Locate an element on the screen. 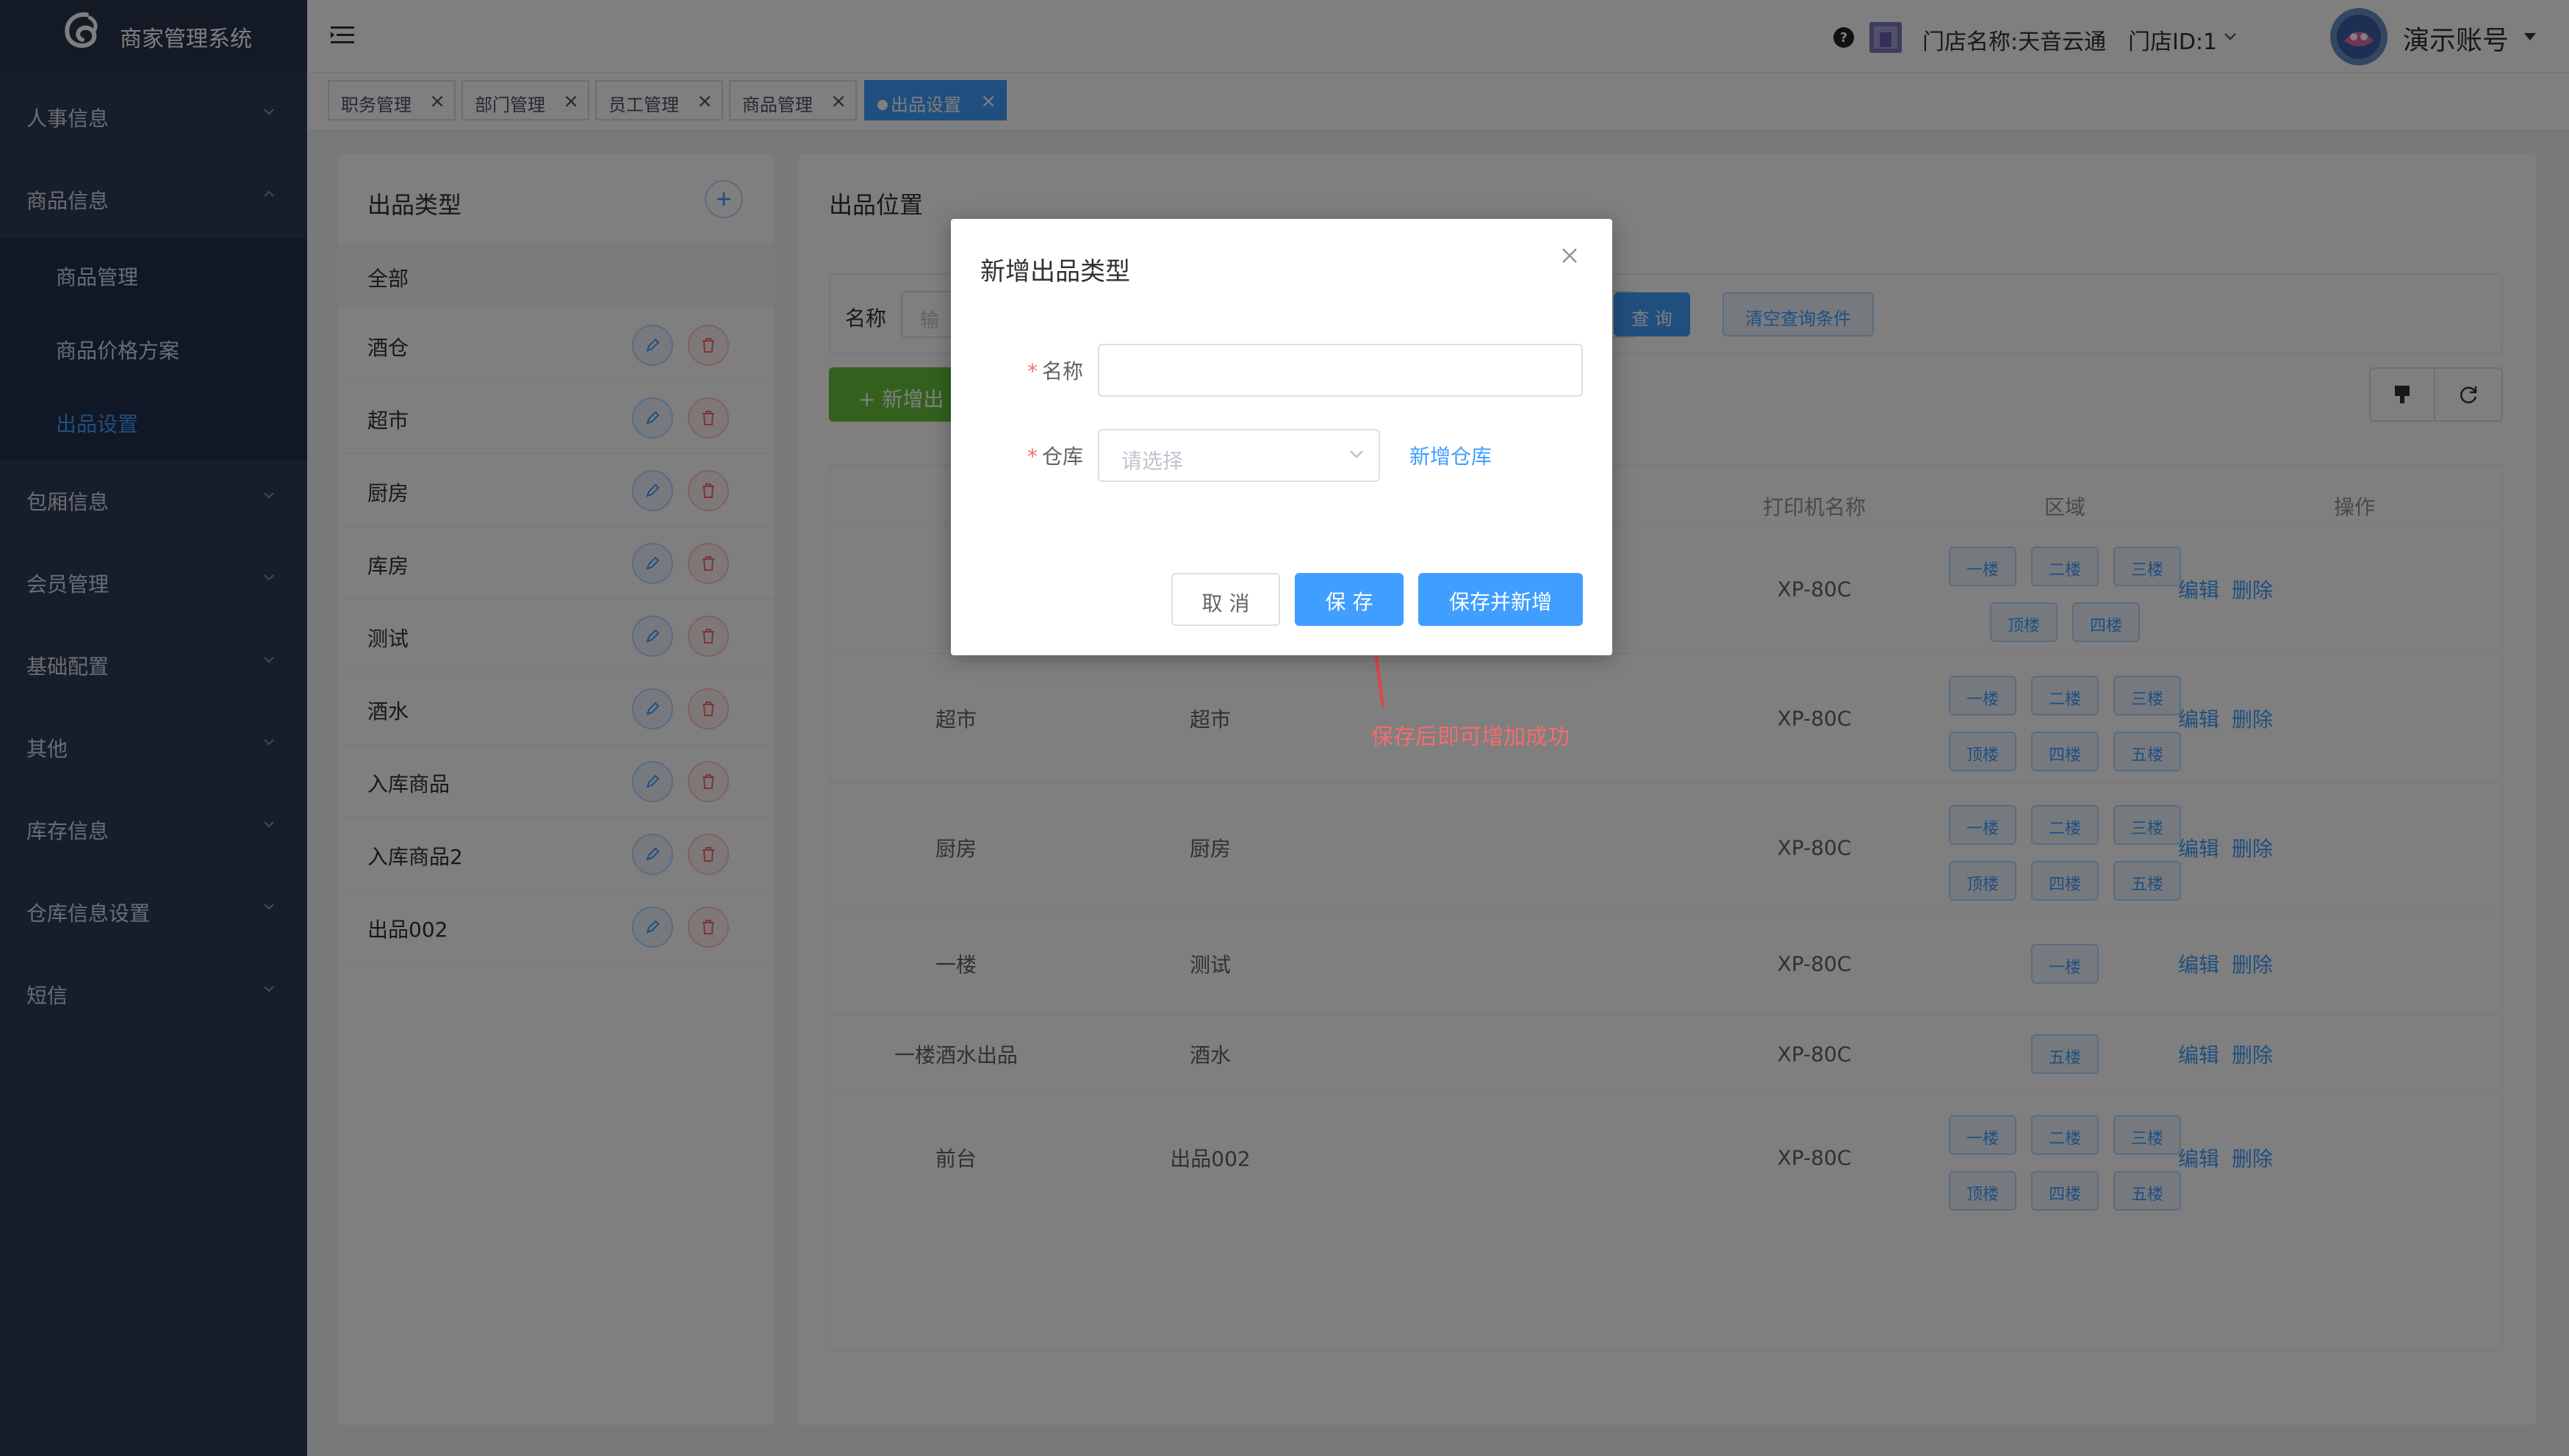  chevron-down-icon is located at coordinates (1356, 454).